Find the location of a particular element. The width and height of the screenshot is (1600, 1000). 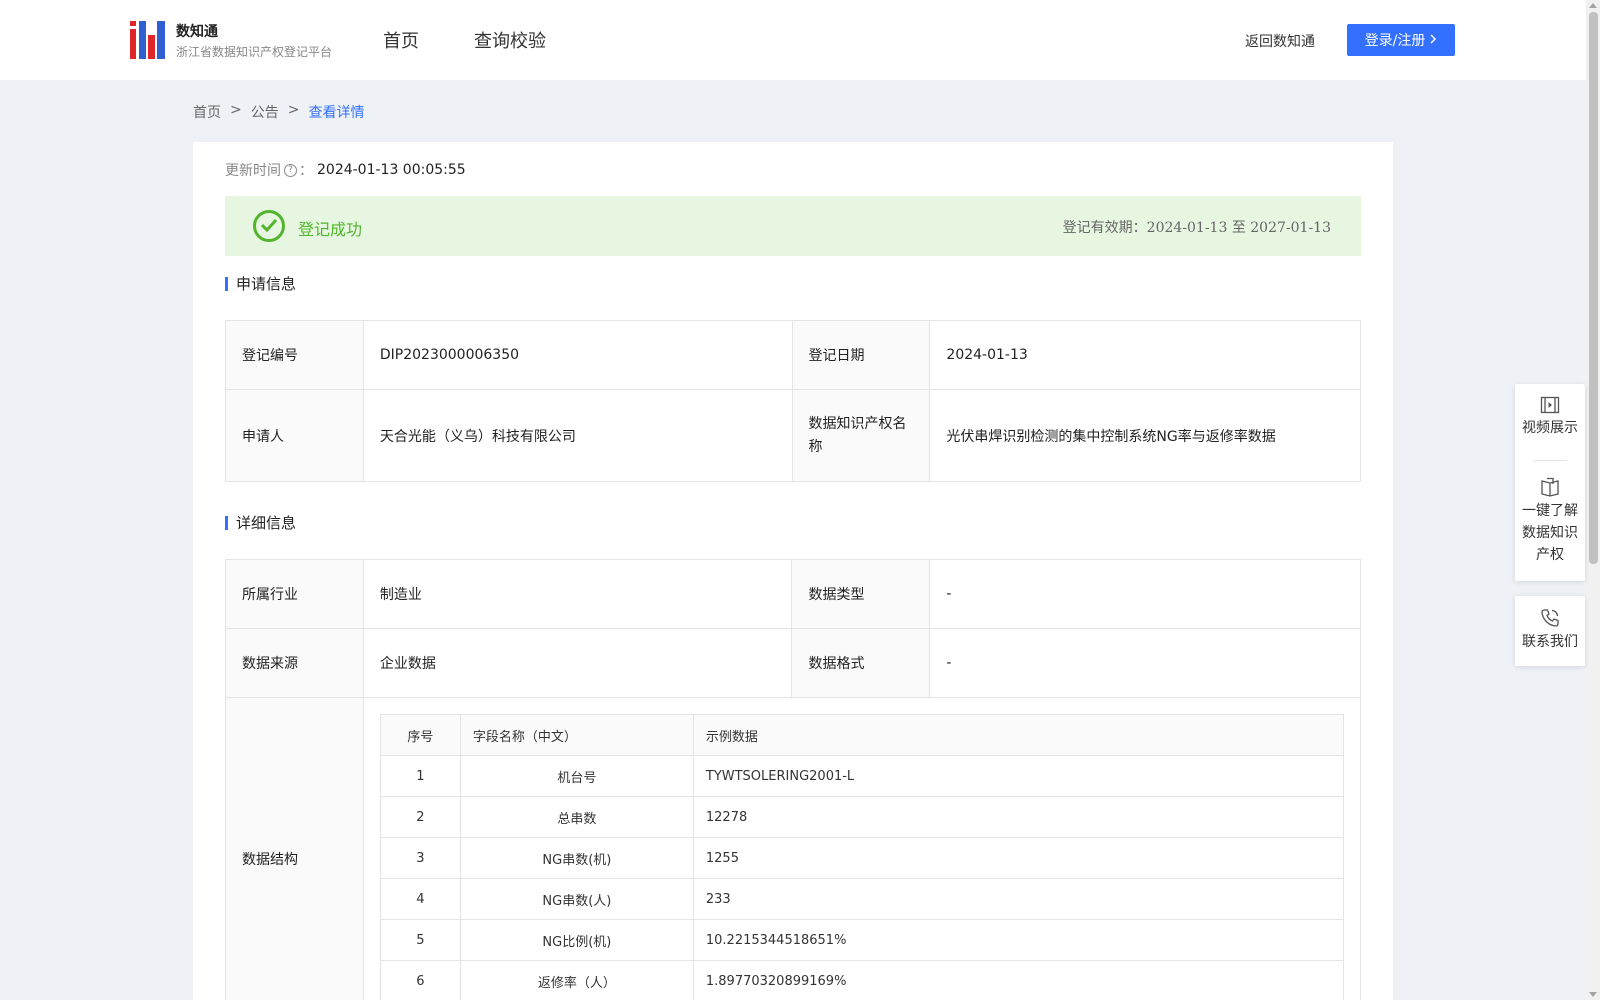

section-accent-bar is located at coordinates (226, 283).